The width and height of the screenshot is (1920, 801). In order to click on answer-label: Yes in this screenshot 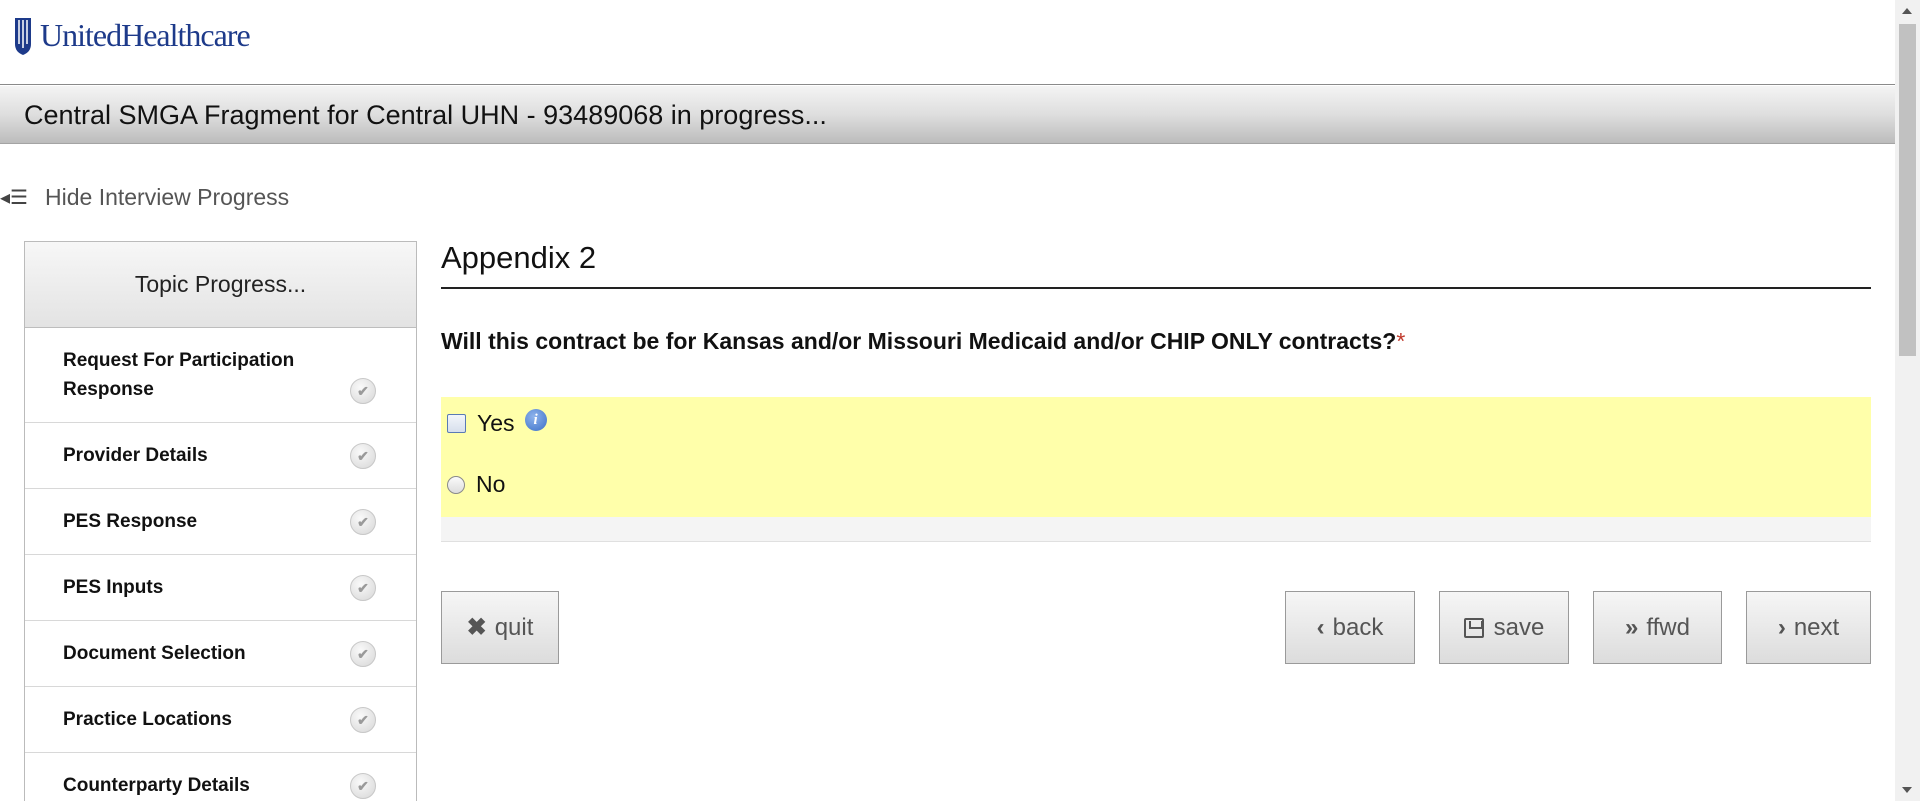, I will do `click(496, 423)`.